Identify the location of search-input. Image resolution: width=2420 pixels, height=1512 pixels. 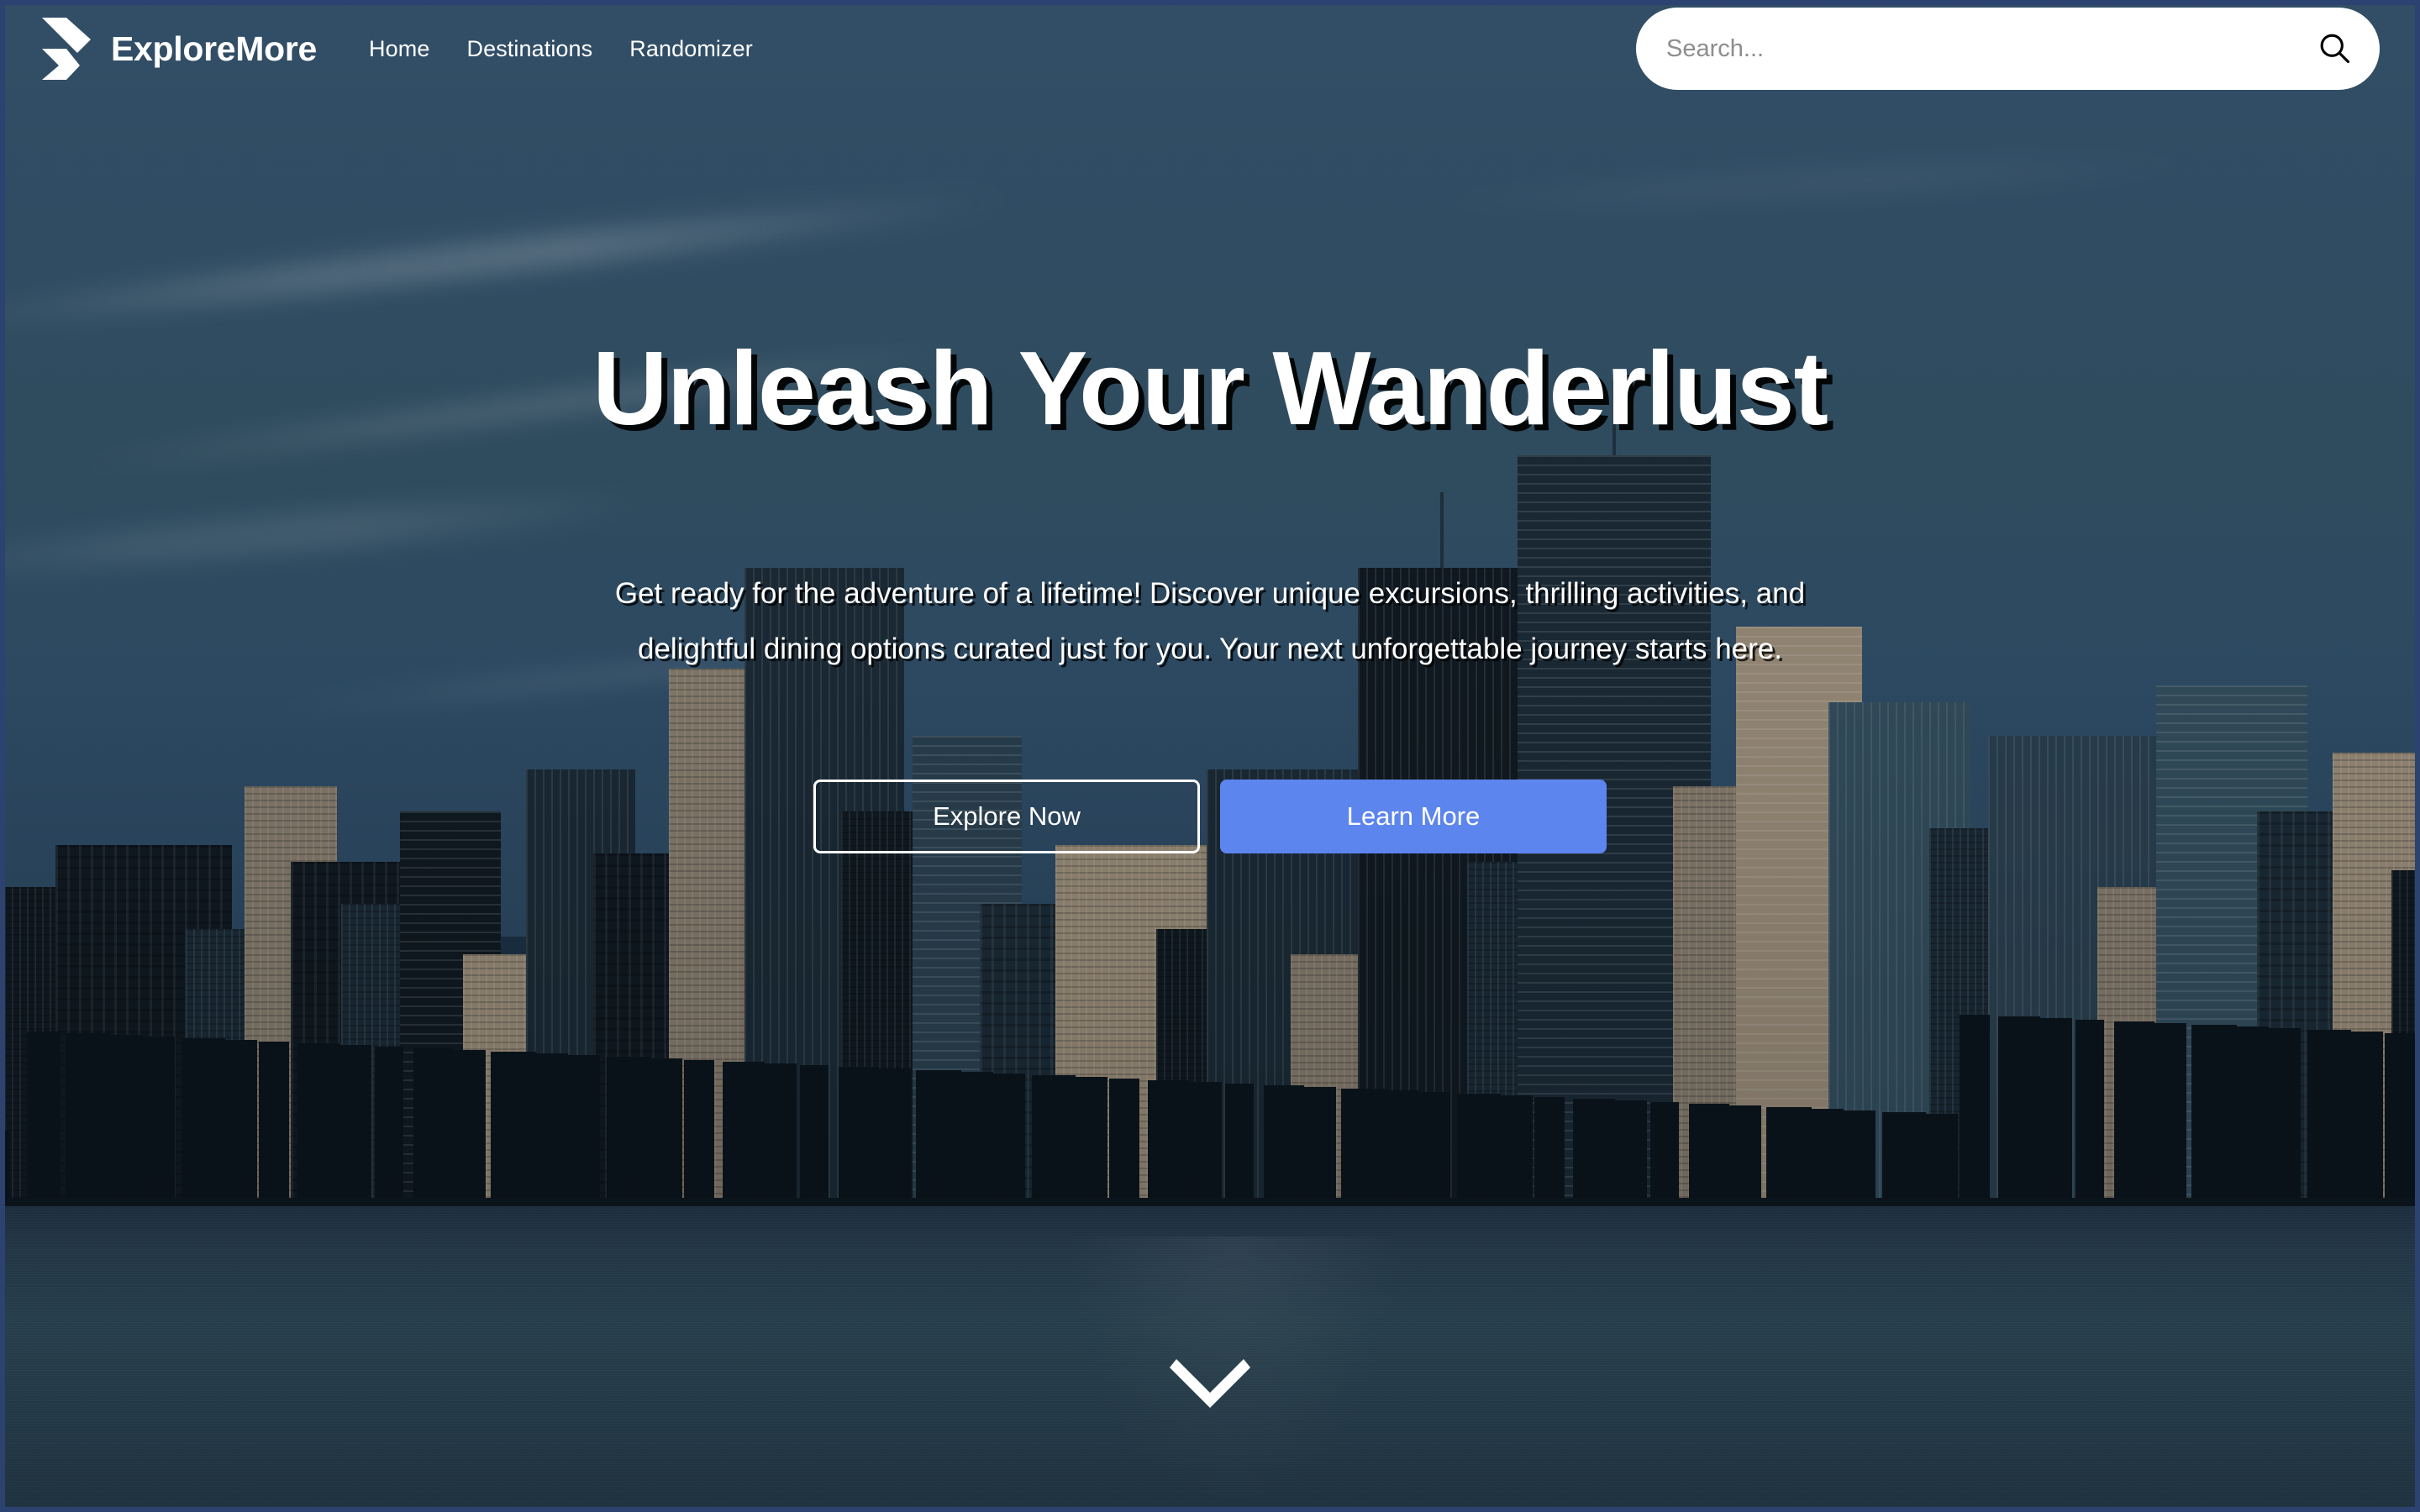
(2008, 49).